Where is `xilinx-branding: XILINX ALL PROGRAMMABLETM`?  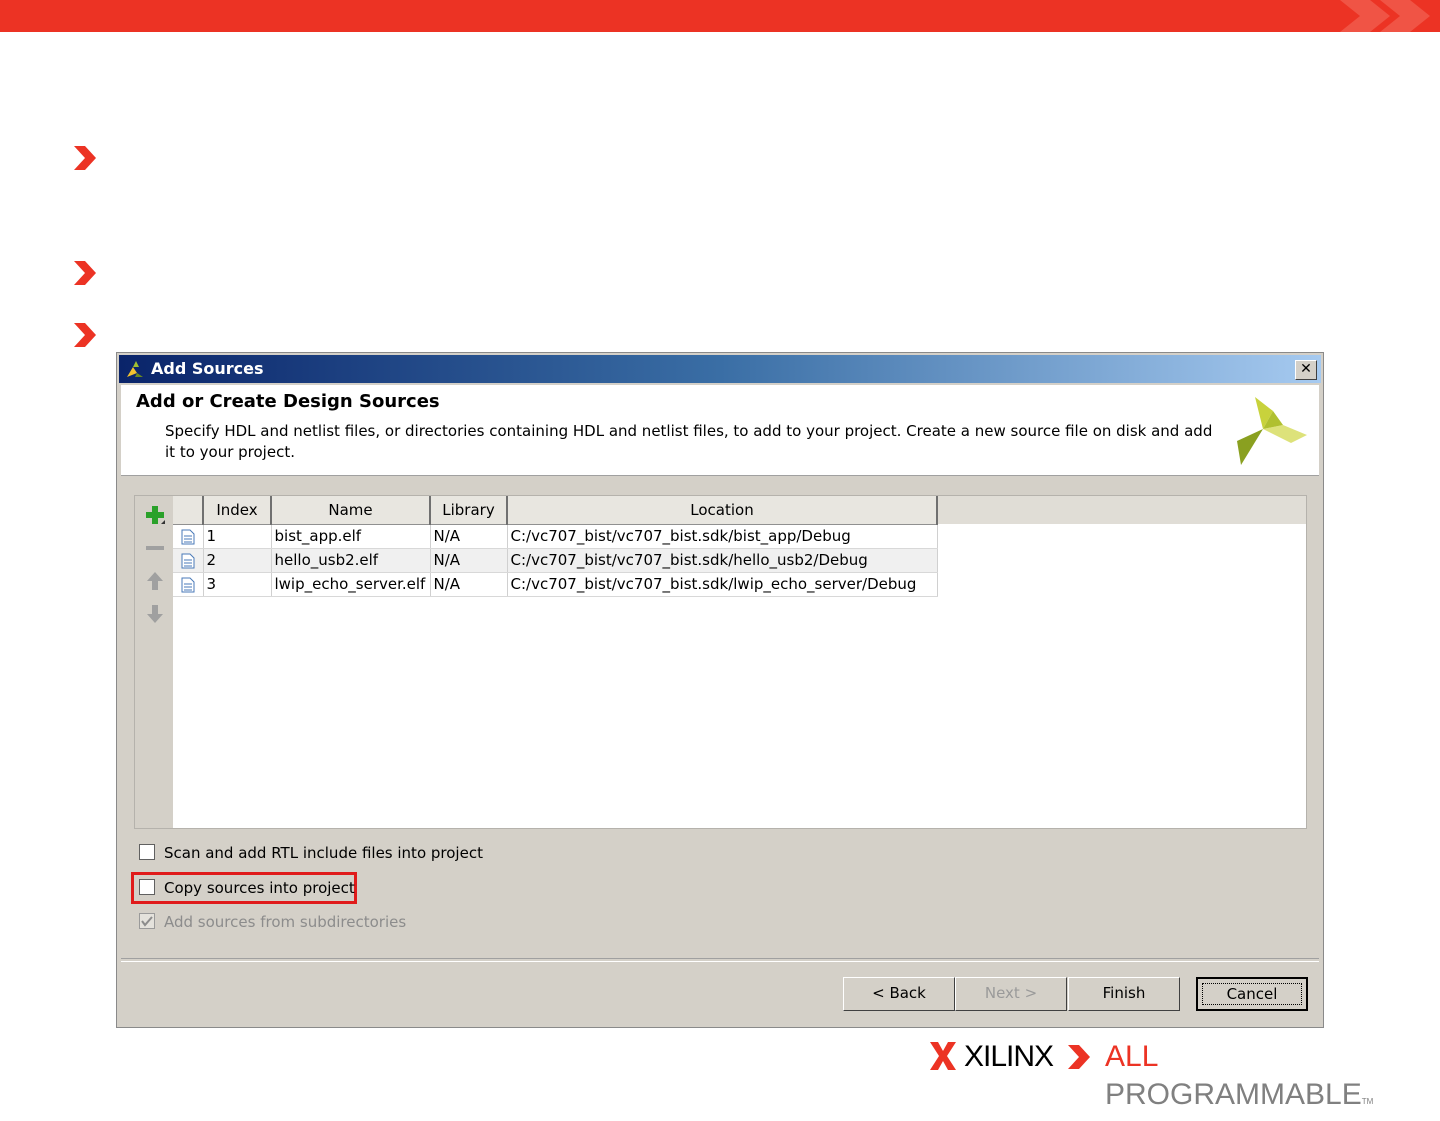 xilinx-branding: XILINX ALL PROGRAMMABLETM is located at coordinates (1180, 1074).